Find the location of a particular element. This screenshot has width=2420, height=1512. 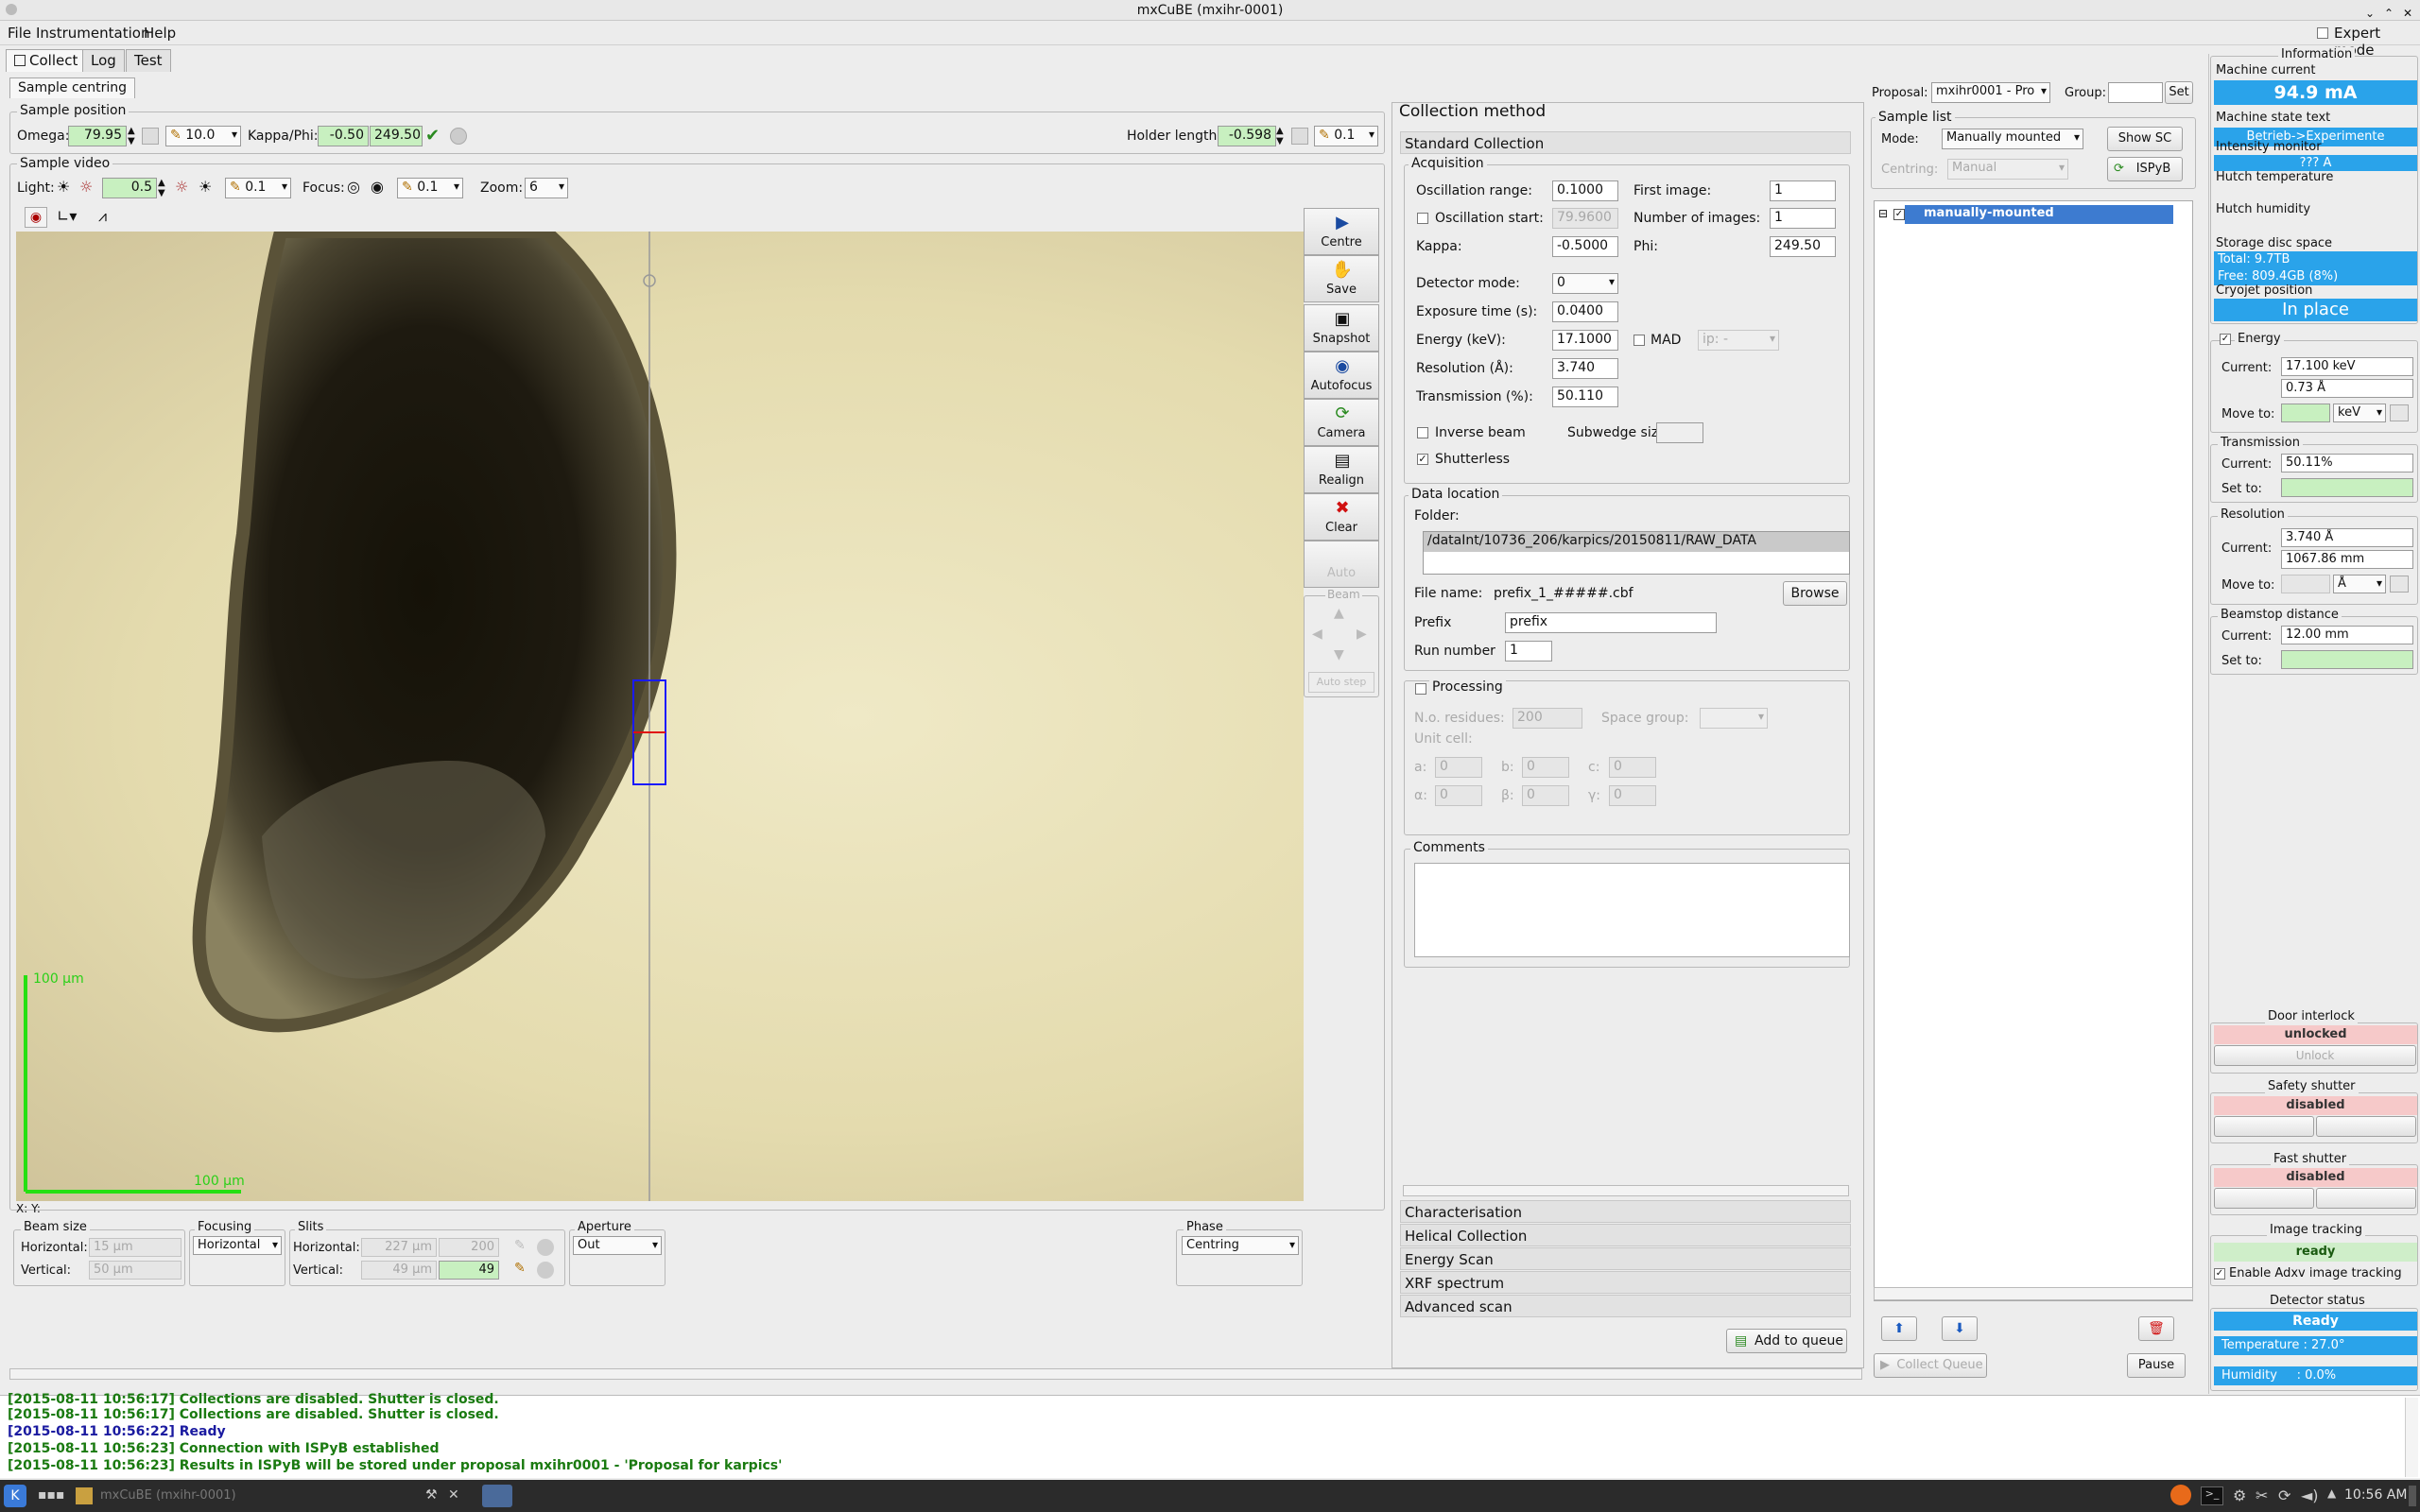

autofocus-button: ◉ Autofocus is located at coordinates (1341, 375).